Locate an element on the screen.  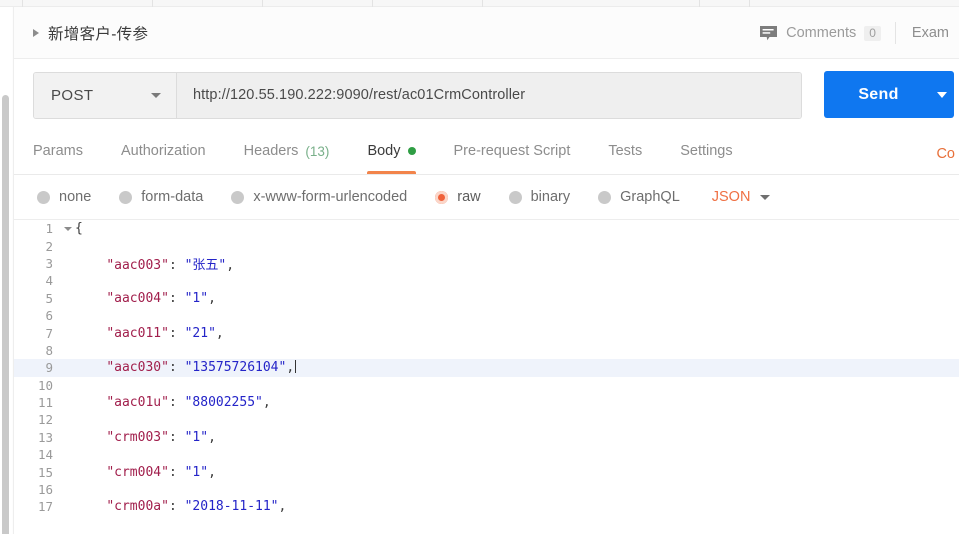
code-line: 6 is located at coordinates (486, 315).